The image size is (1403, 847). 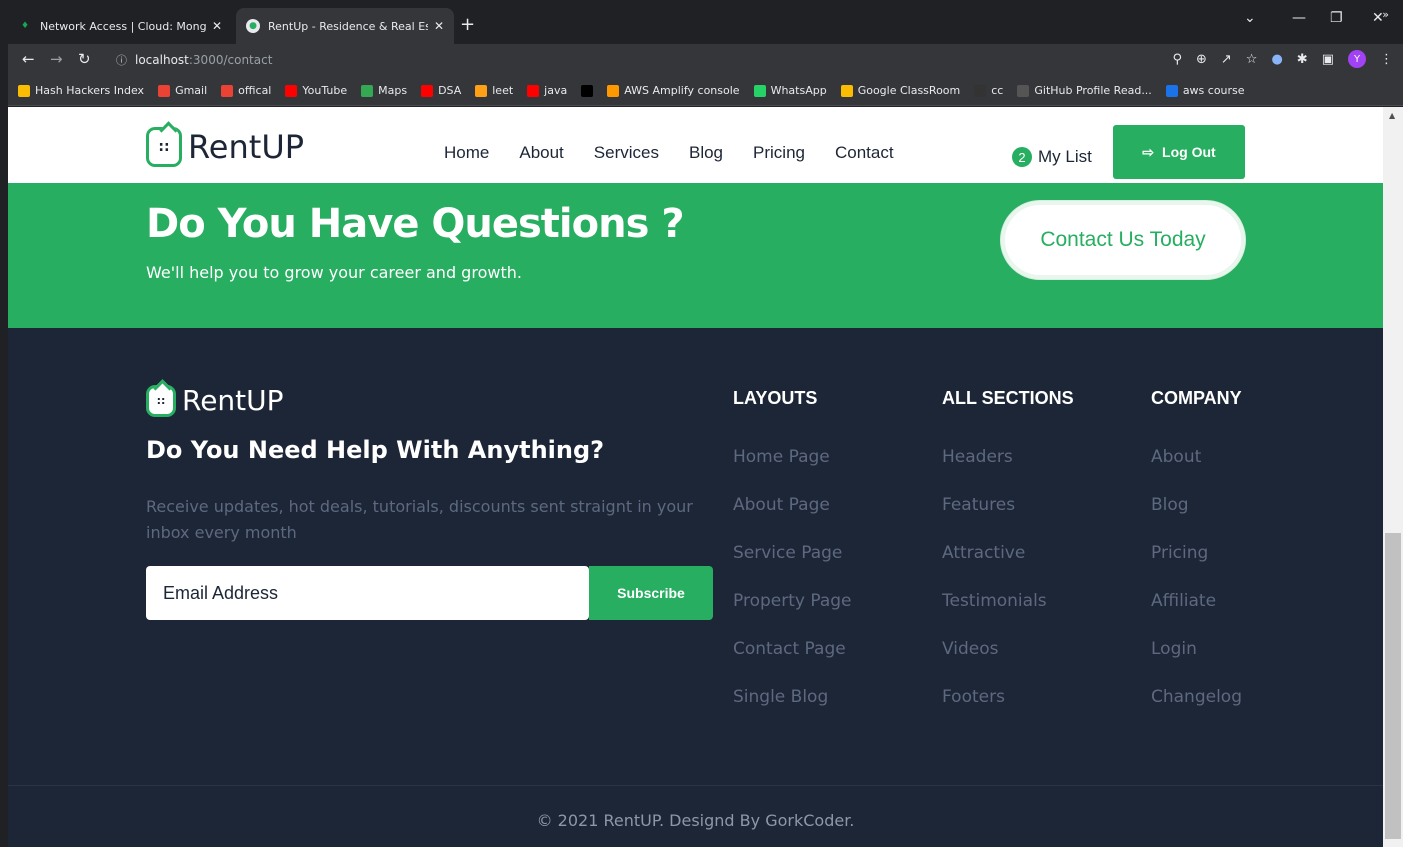 What do you see at coordinates (626, 153) in the screenshot?
I see `nav-link-services: Services` at bounding box center [626, 153].